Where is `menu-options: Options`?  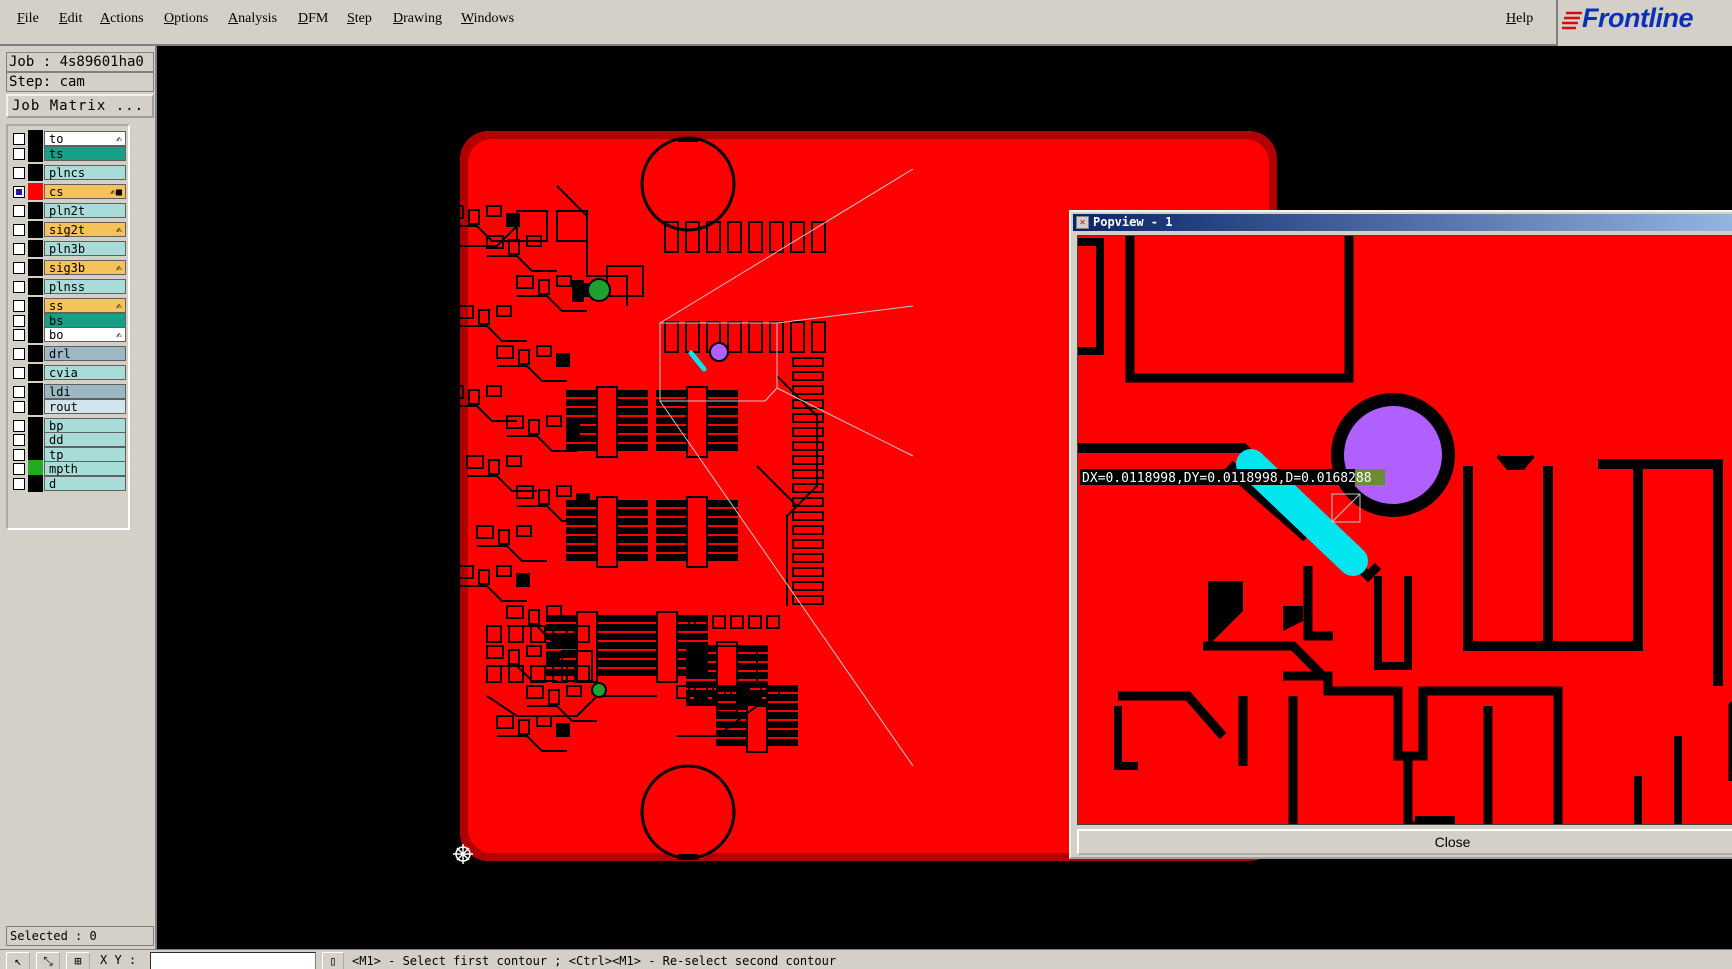
menu-options: Options is located at coordinates (186, 19).